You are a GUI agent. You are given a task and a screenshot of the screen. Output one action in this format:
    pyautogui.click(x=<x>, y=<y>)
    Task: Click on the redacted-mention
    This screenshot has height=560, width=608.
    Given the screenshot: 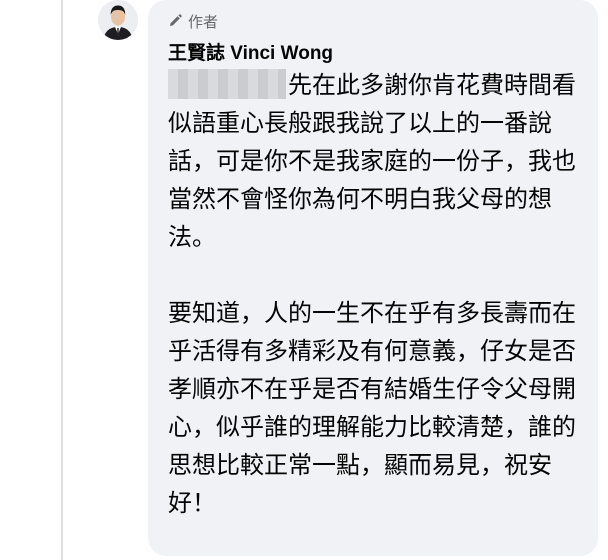 What is the action you would take?
    pyautogui.click(x=227, y=84)
    